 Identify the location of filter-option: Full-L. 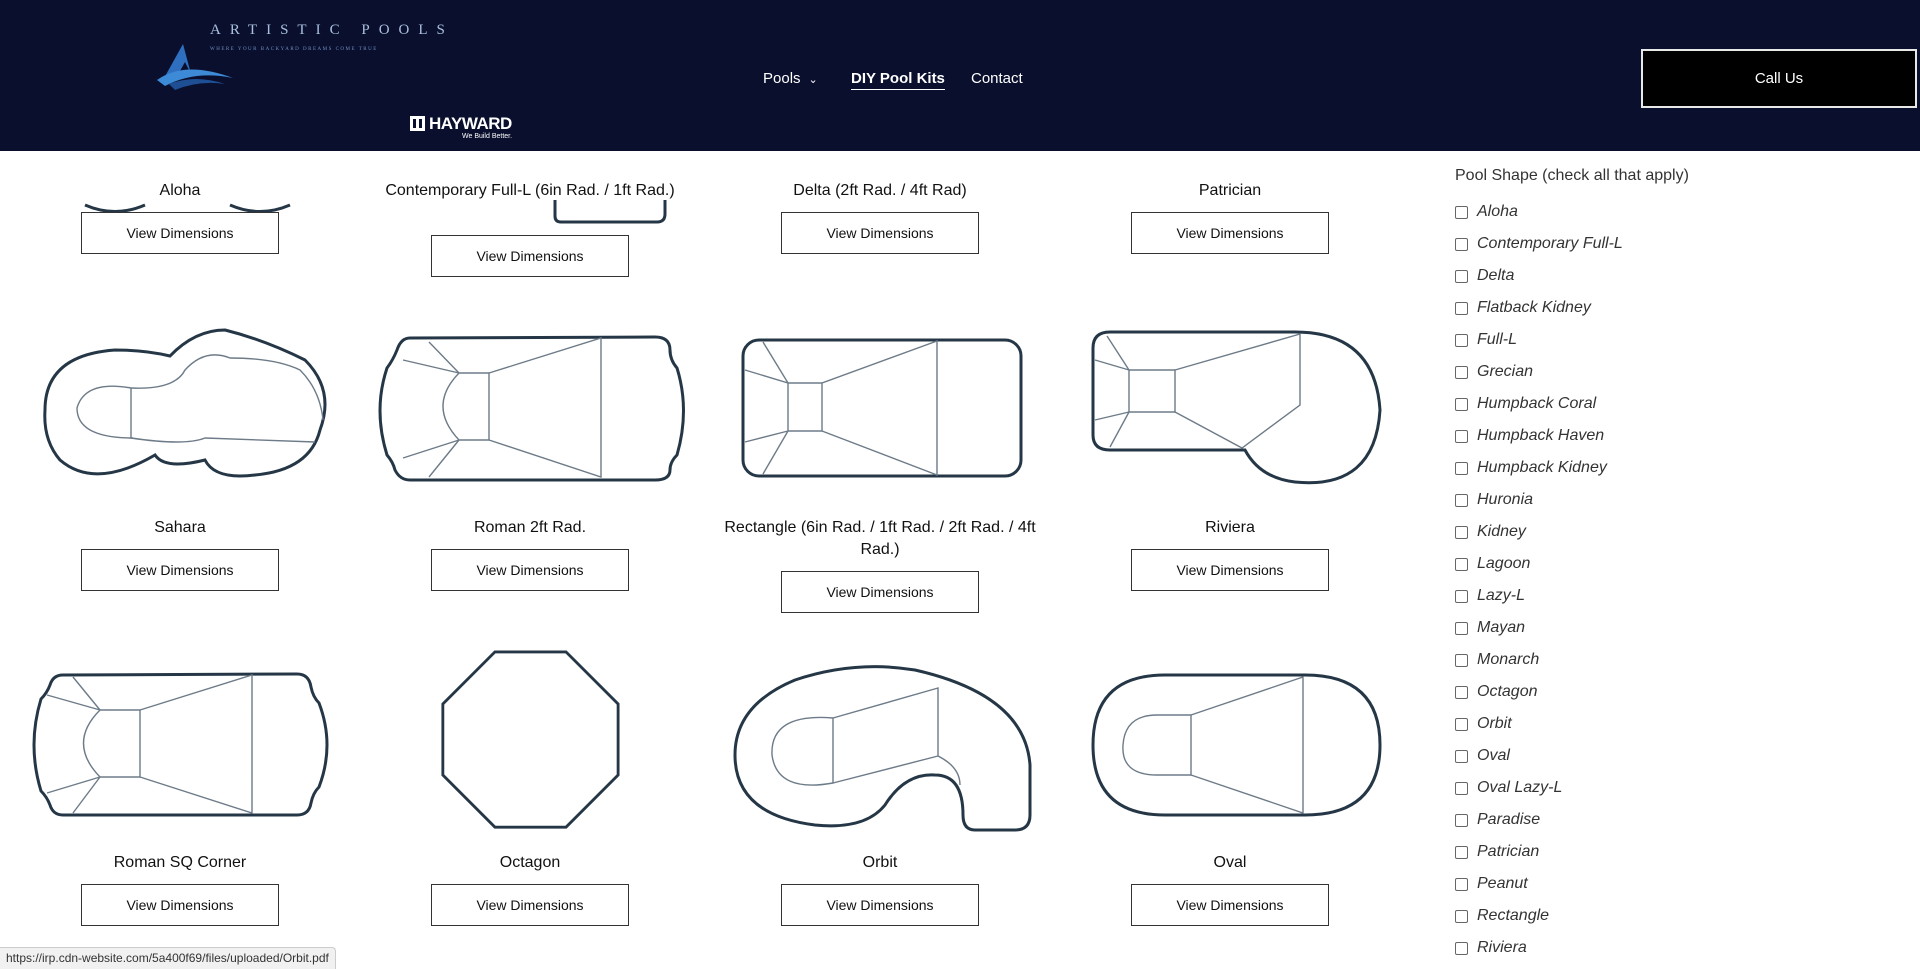
(1539, 340).